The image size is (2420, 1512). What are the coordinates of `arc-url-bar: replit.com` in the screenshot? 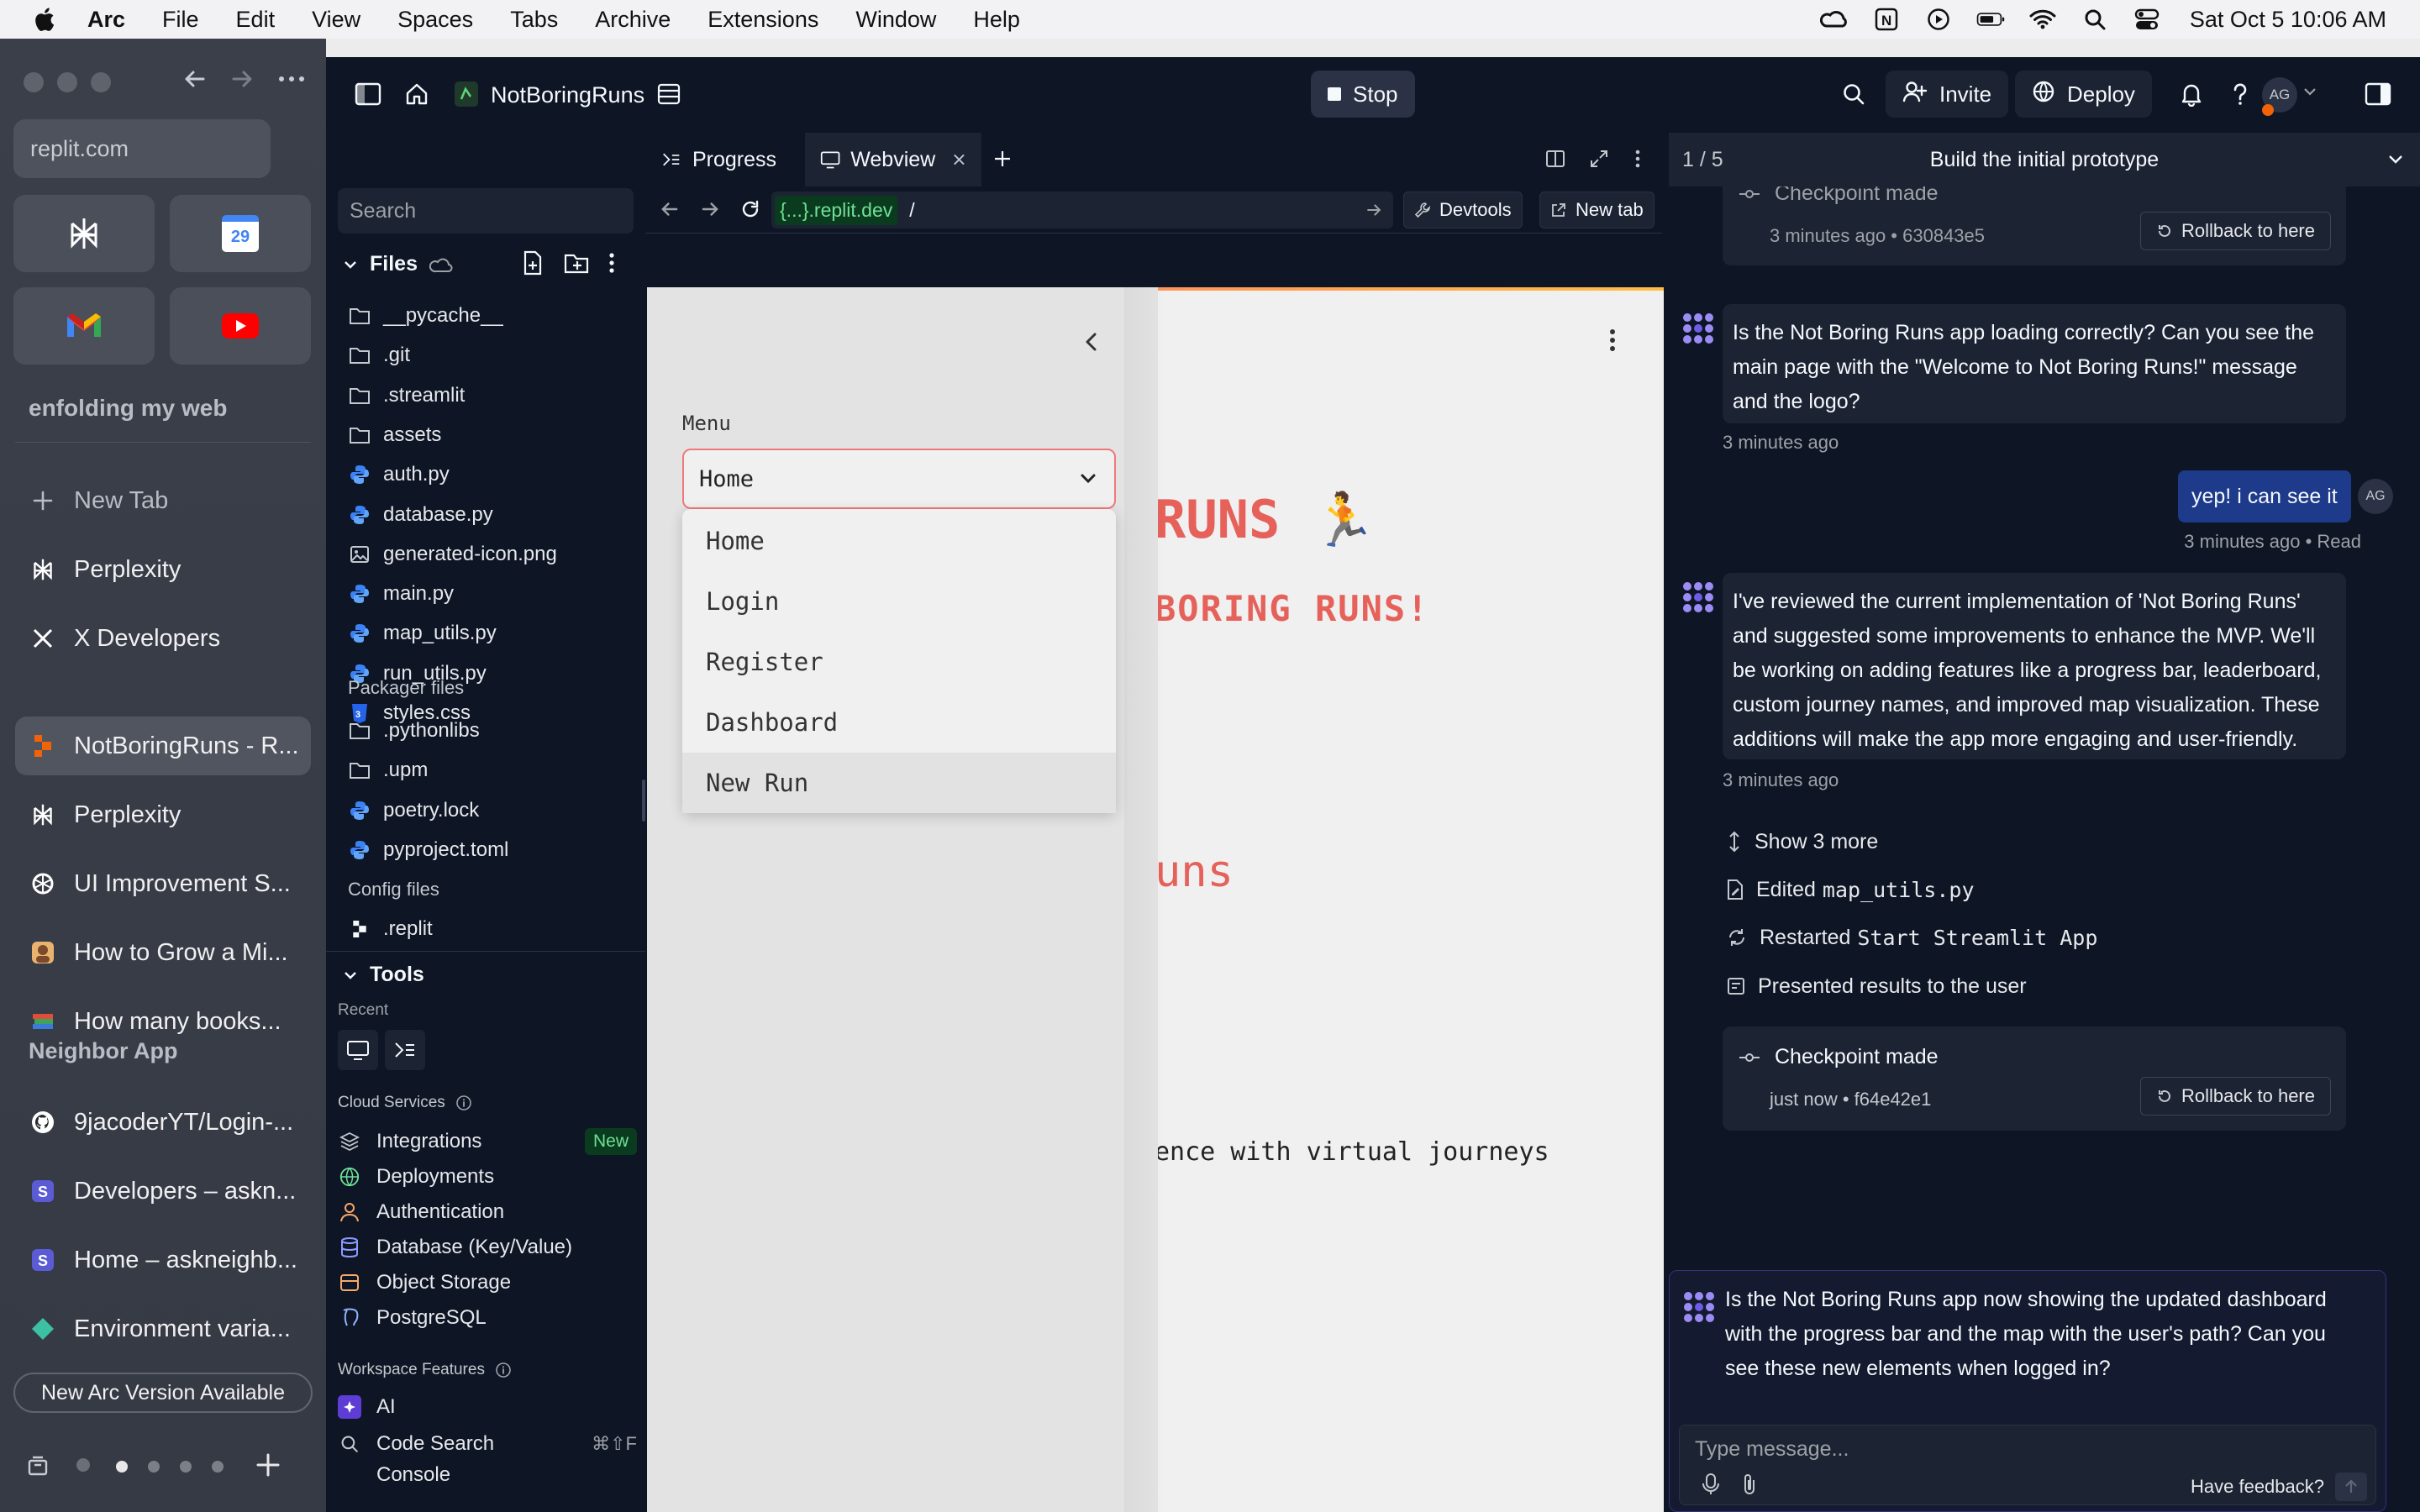 It's located at (142, 148).